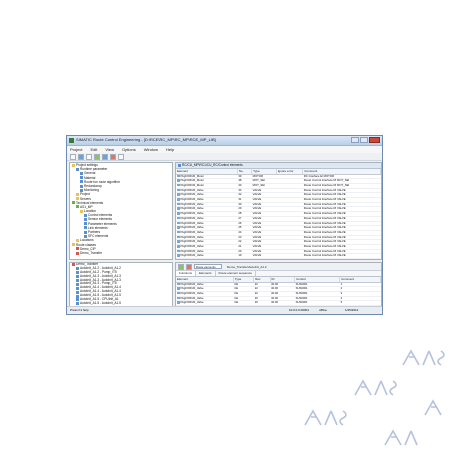 The width and height of the screenshot is (450, 450). Describe the element at coordinates (121, 253) in the screenshot. I see `tree-item: Demo_Transfer` at that location.